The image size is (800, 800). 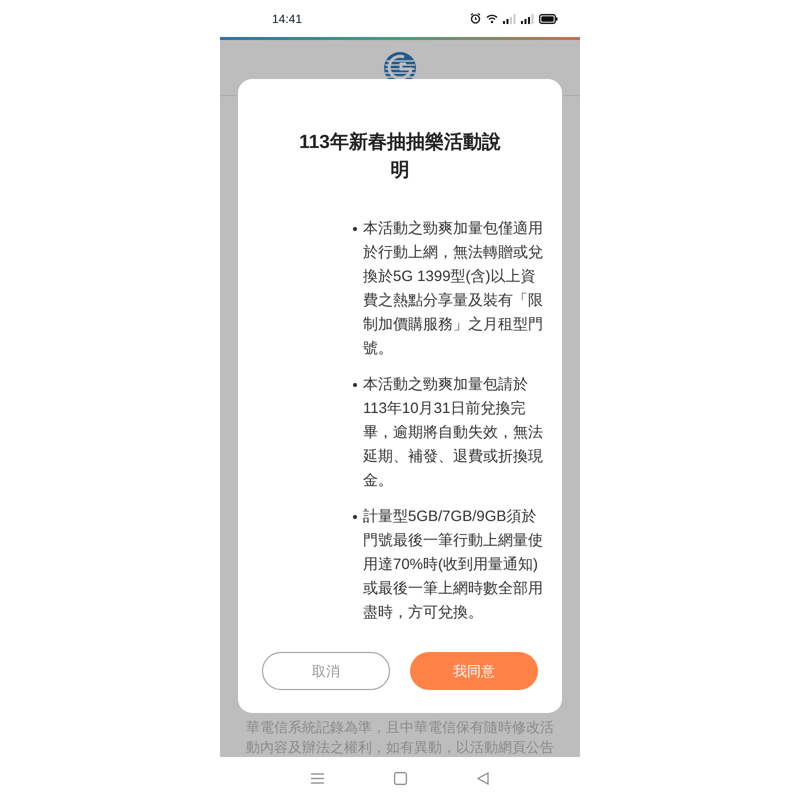 I want to click on wifi-icon, so click(x=492, y=19).